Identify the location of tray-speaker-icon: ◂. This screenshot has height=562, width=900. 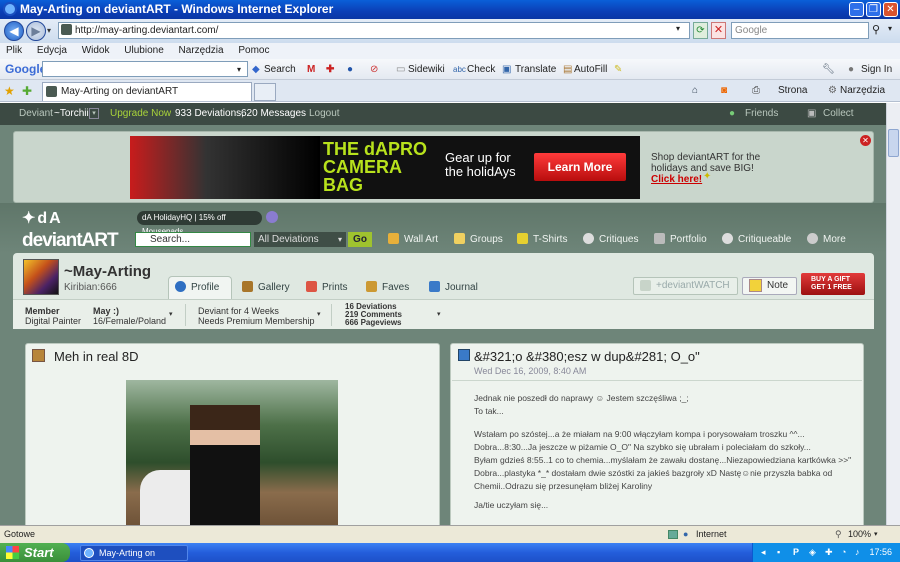
(763, 552).